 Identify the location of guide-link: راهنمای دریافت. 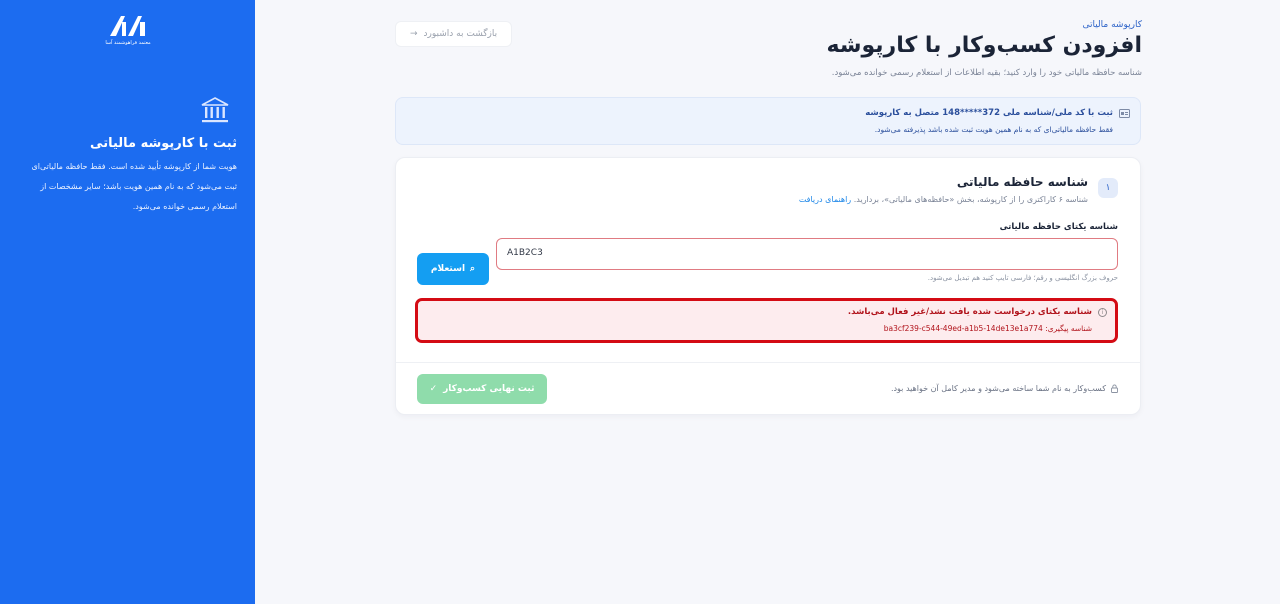
(825, 199).